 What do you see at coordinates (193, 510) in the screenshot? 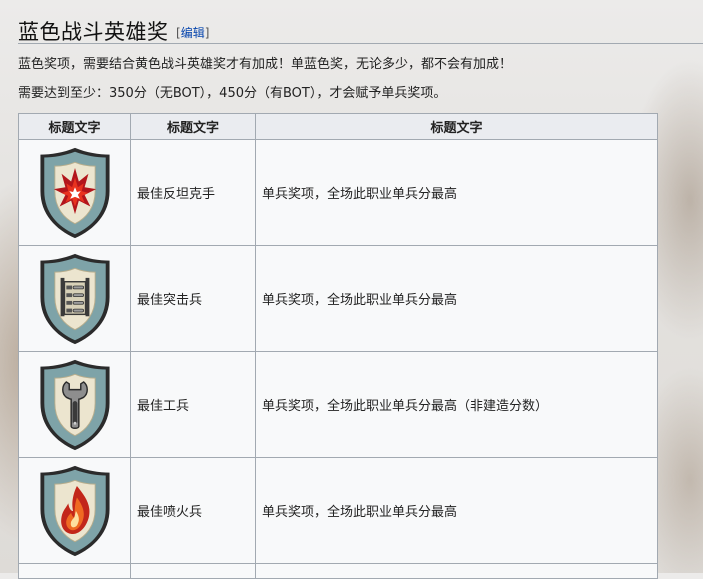
I see `award-name: 最佳喷火兵` at bounding box center [193, 510].